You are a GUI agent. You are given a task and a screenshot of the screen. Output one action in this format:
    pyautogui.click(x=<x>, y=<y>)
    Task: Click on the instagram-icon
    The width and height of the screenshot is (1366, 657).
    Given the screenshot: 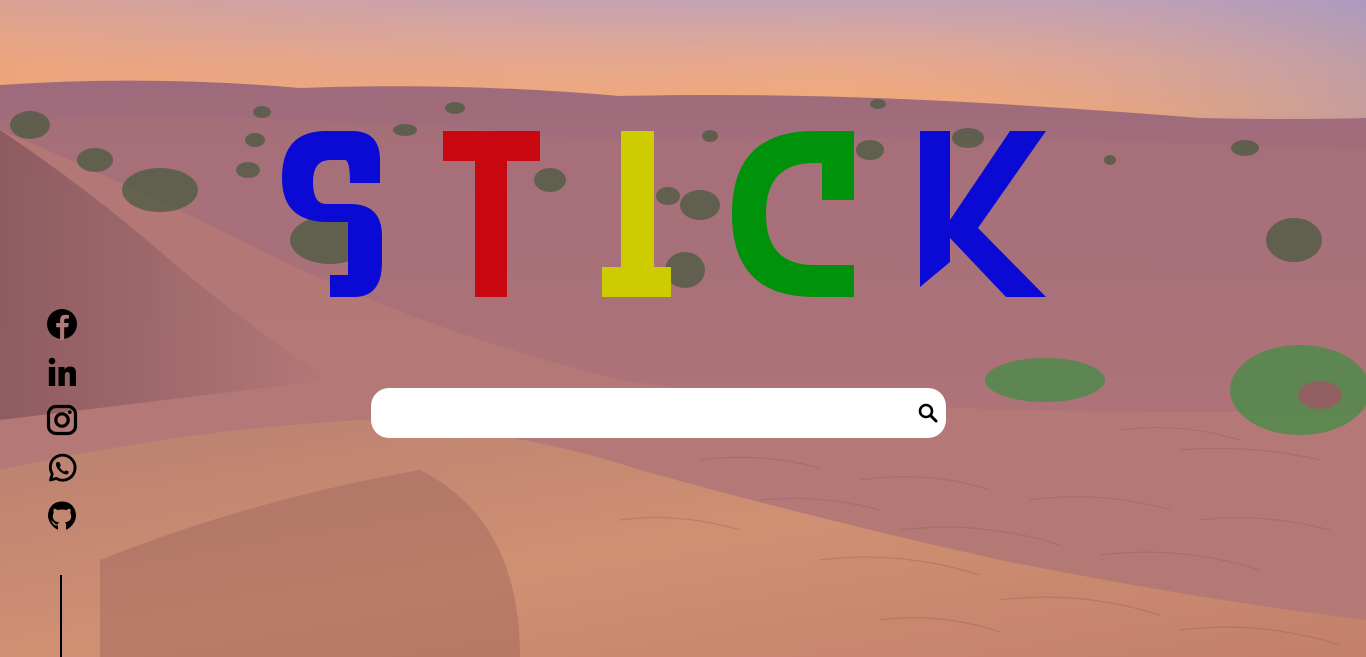 What is the action you would take?
    pyautogui.click(x=62, y=420)
    